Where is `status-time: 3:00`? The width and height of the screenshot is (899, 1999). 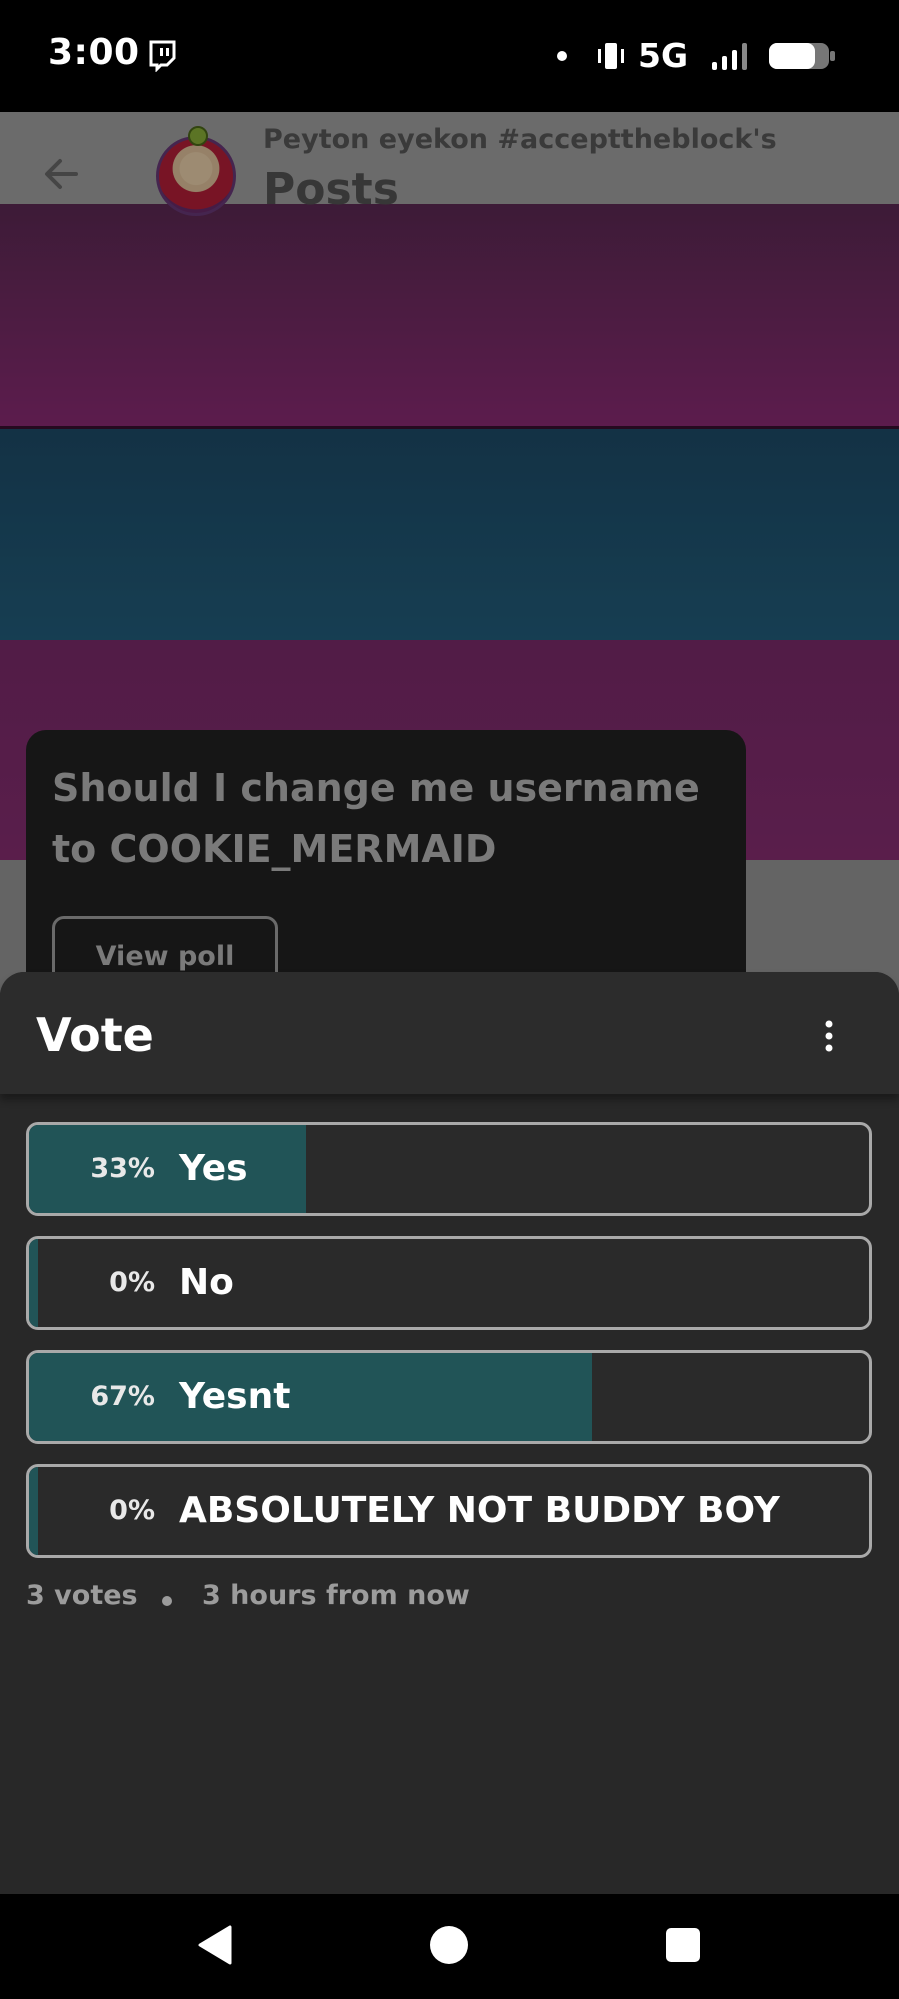 status-time: 3:00 is located at coordinates (94, 52).